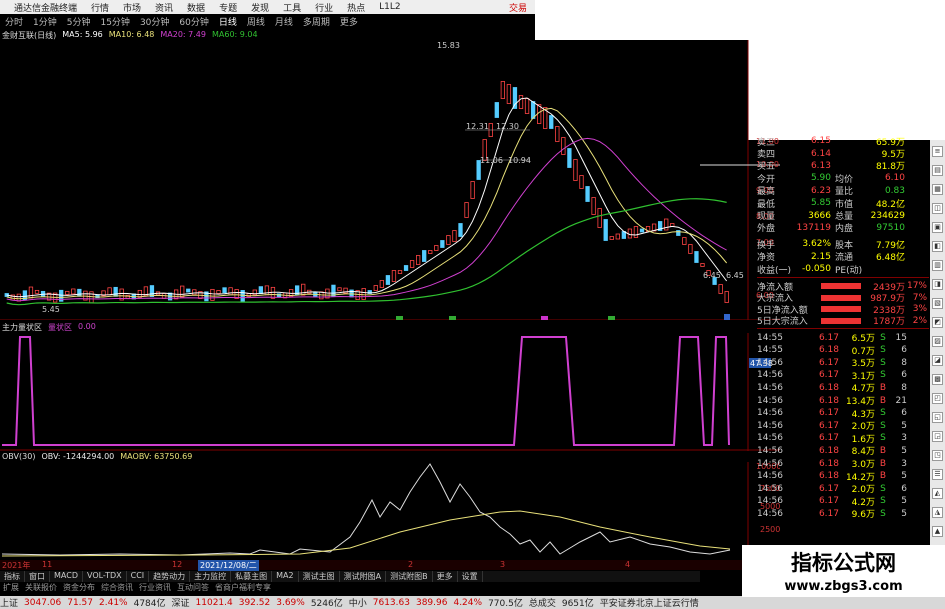  Describe the element at coordinates (770, 529) in the screenshot. I see `y-axis-label: 2500` at that location.